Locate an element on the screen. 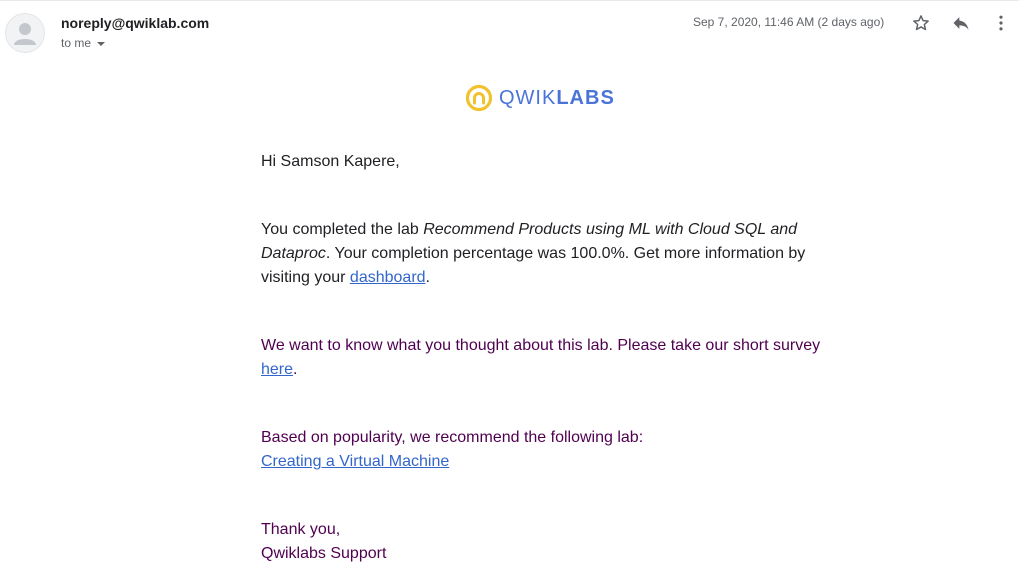 The width and height of the screenshot is (1019, 566). dashboard-link: dashboard is located at coordinates (388, 277).